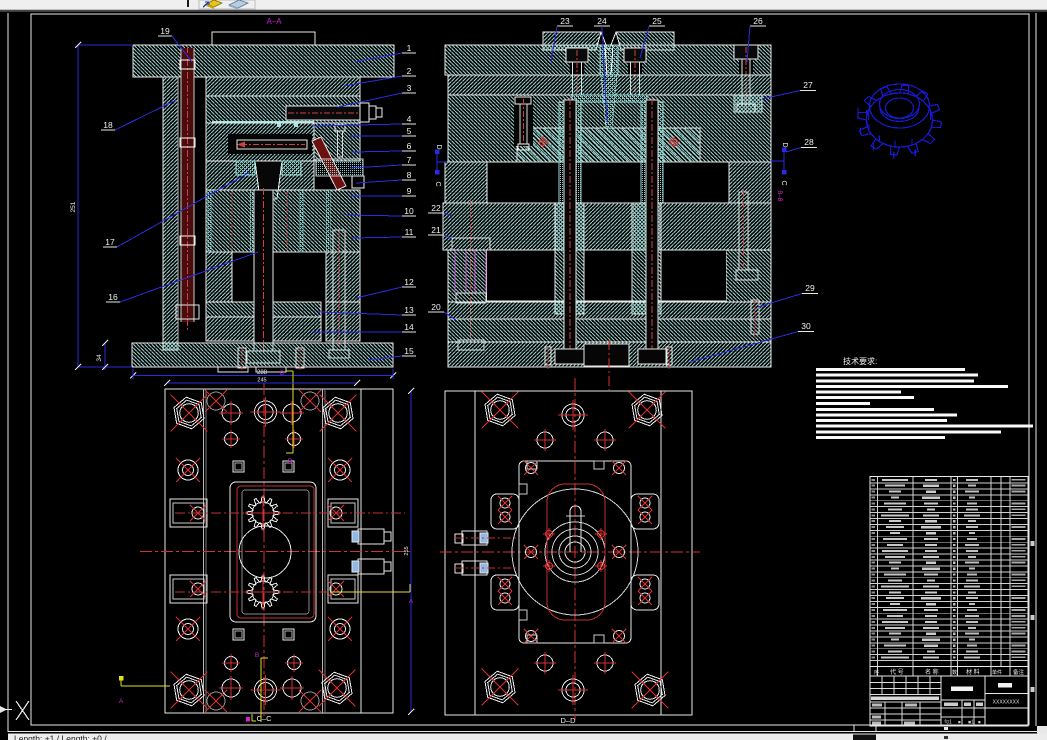 Image resolution: width=1047 pixels, height=740 pixels. What do you see at coordinates (409, 310) in the screenshot?
I see `svg-text: 13` at bounding box center [409, 310].